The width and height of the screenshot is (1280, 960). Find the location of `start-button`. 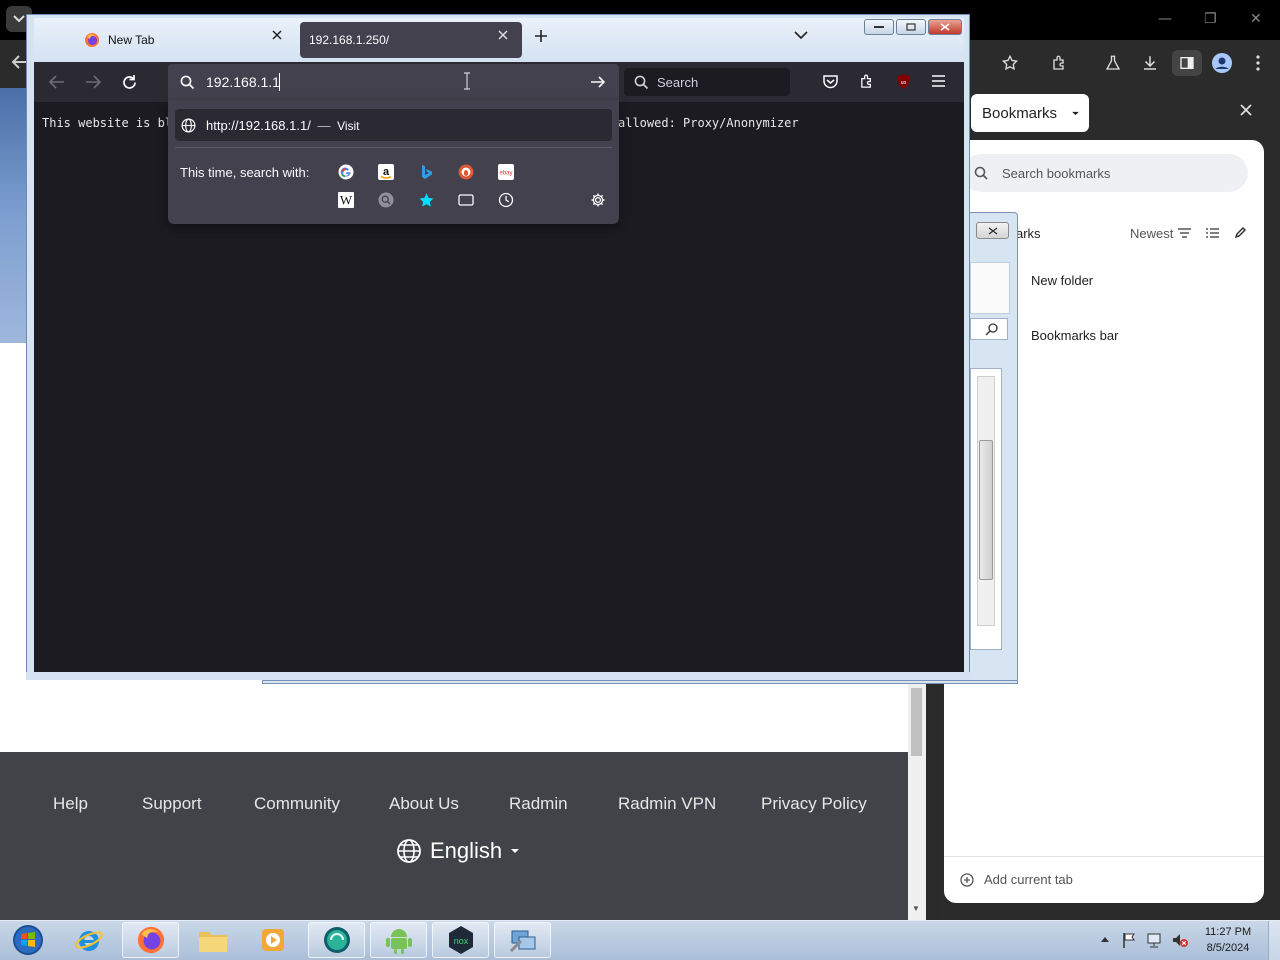

start-button is located at coordinates (28, 940).